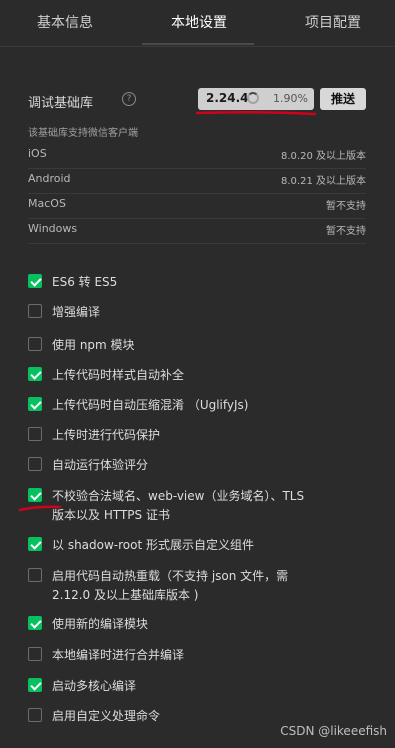 The height and width of the screenshot is (748, 395). I want to click on option-label: 使用 npm 模块, so click(93, 345).